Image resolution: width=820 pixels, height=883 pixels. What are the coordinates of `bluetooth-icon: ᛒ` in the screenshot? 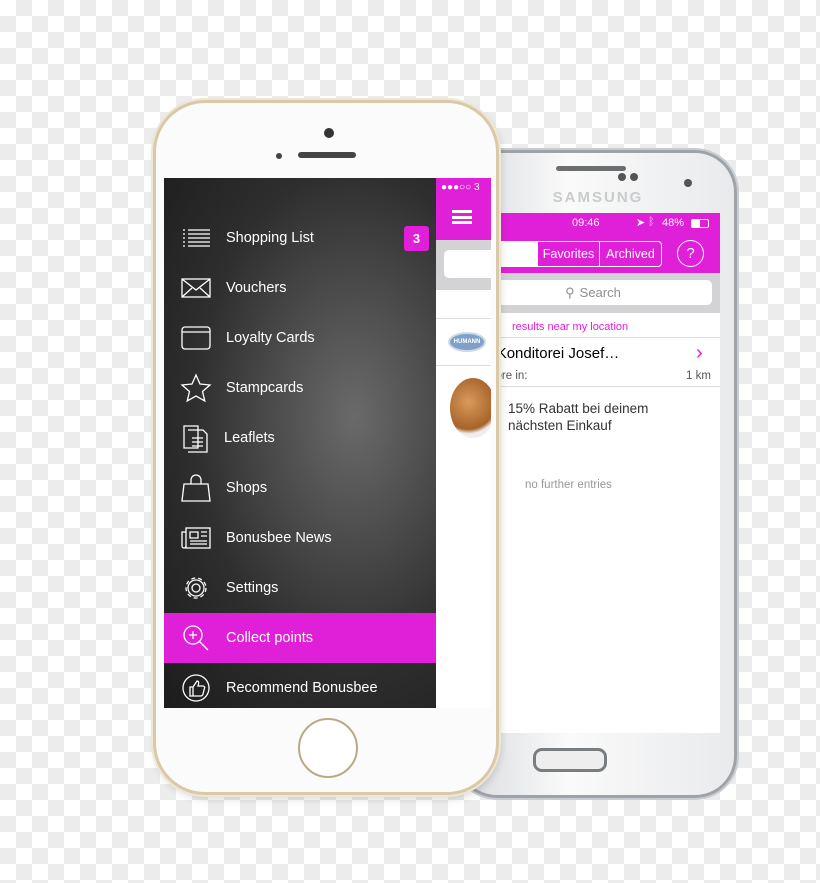 It's located at (651, 222).